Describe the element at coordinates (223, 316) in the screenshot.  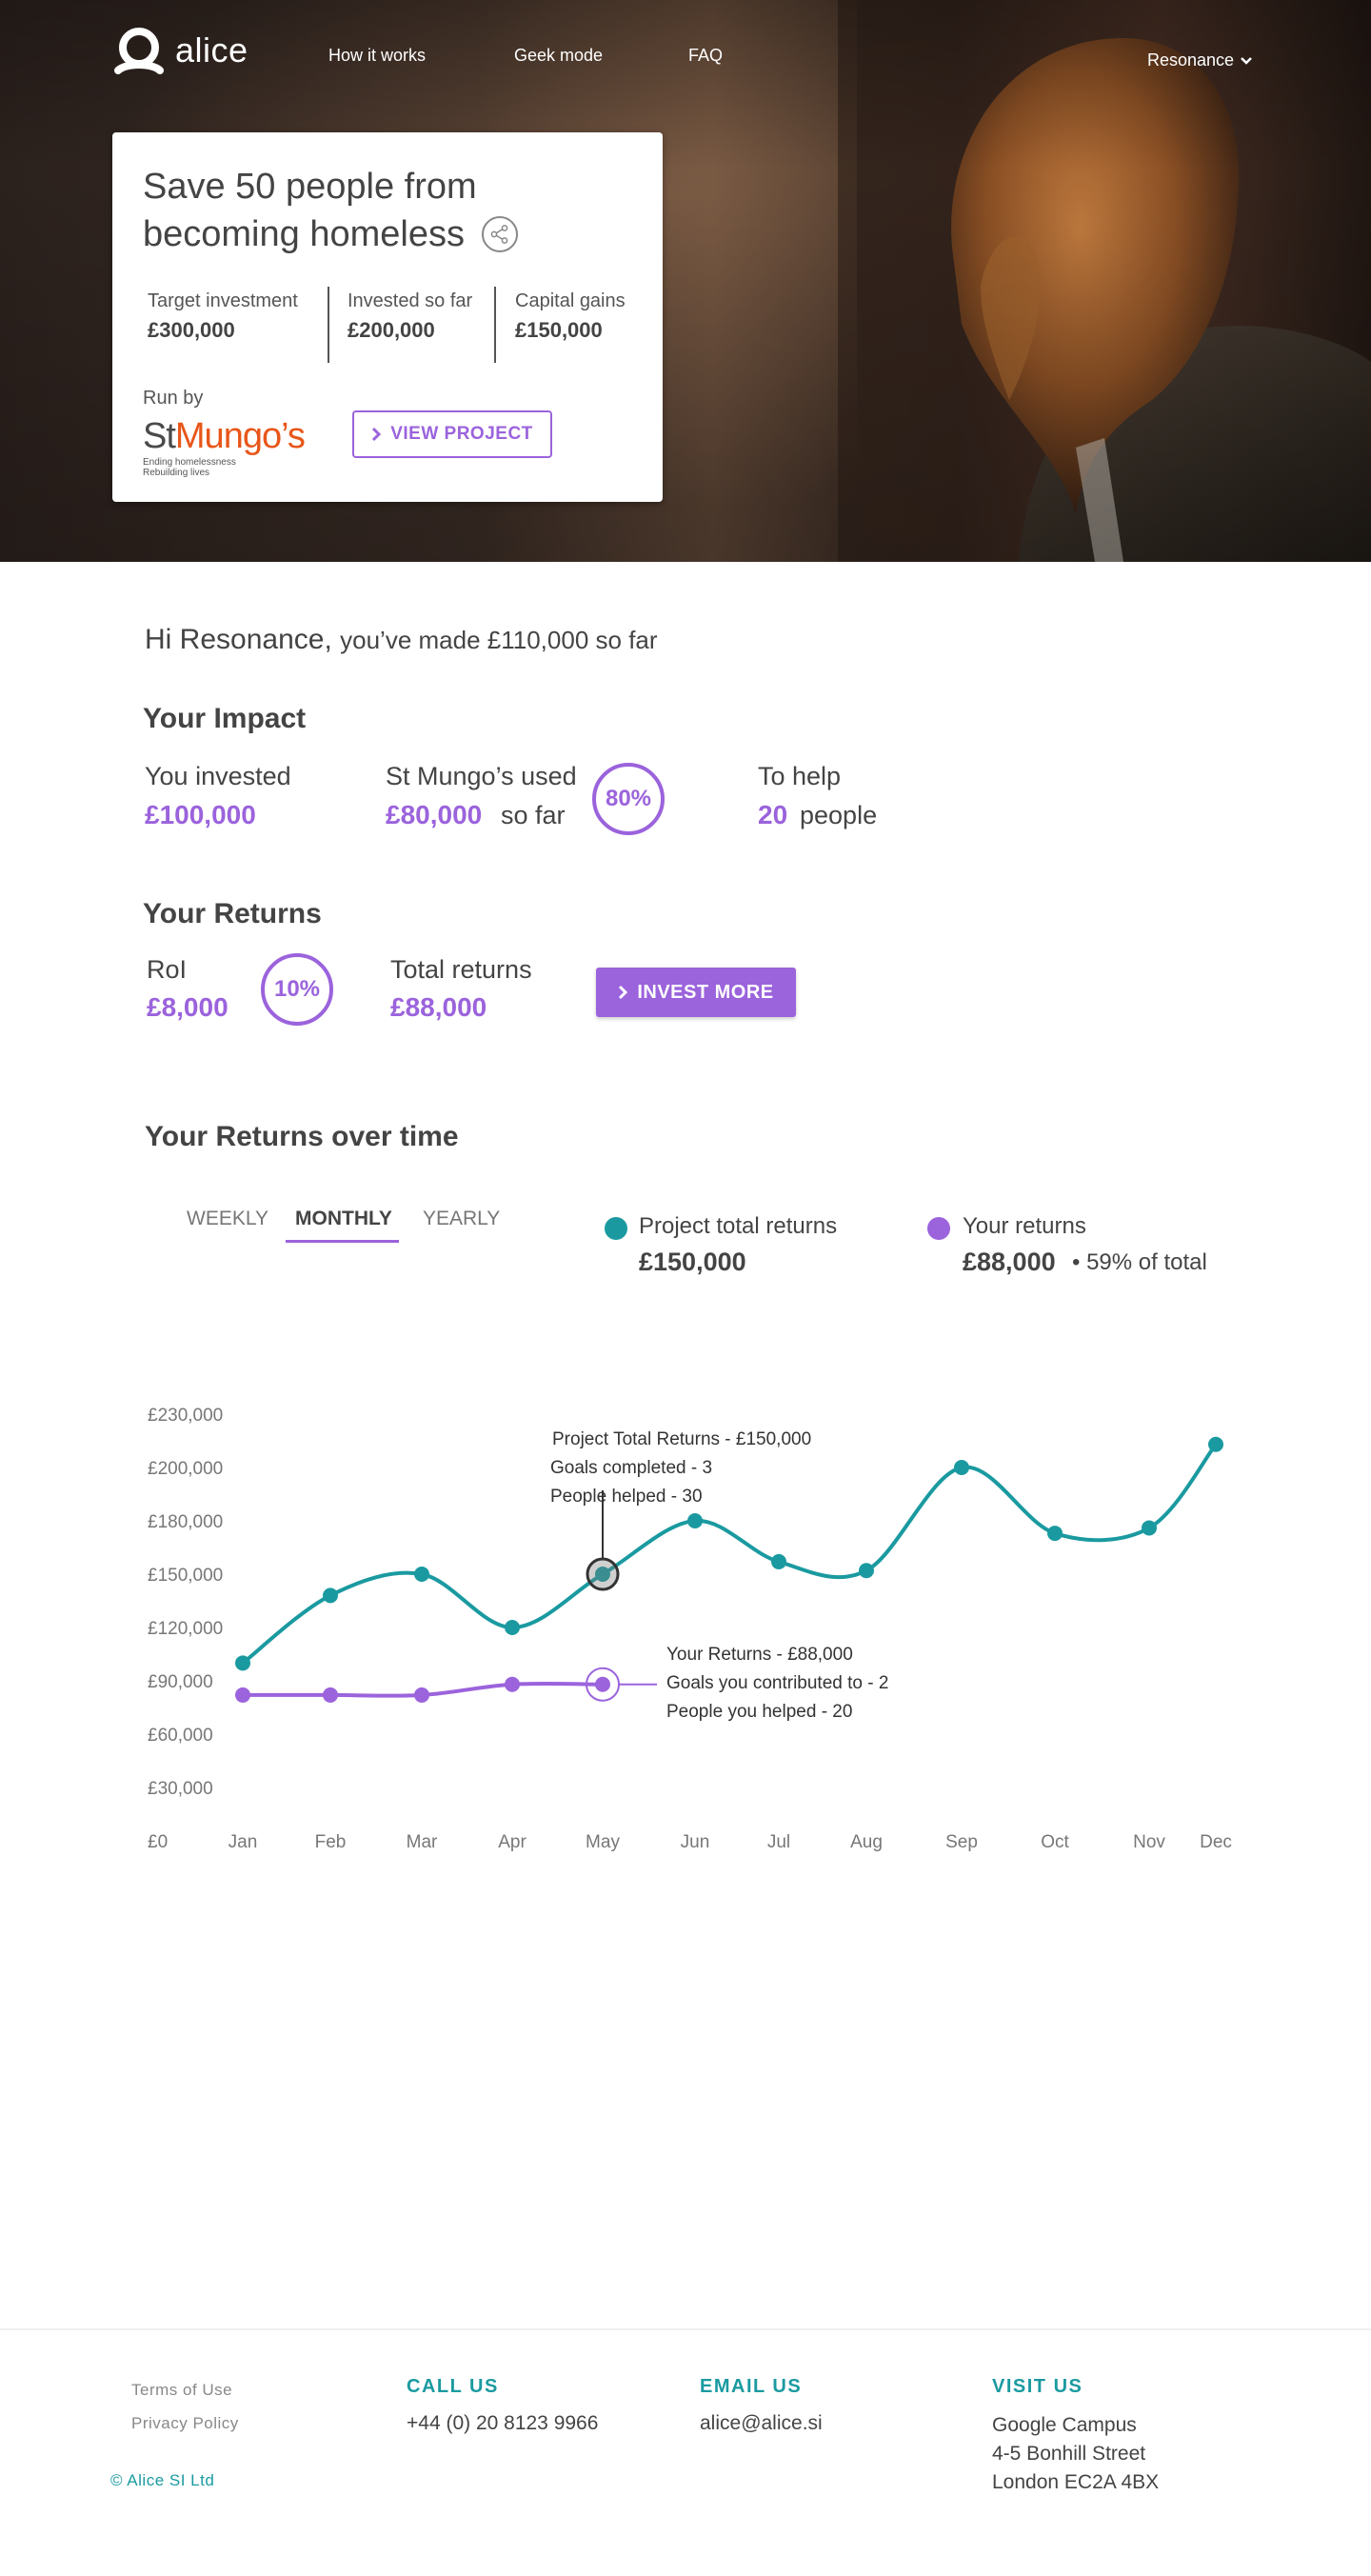
I see `stat-target: Target investment £300,000` at that location.